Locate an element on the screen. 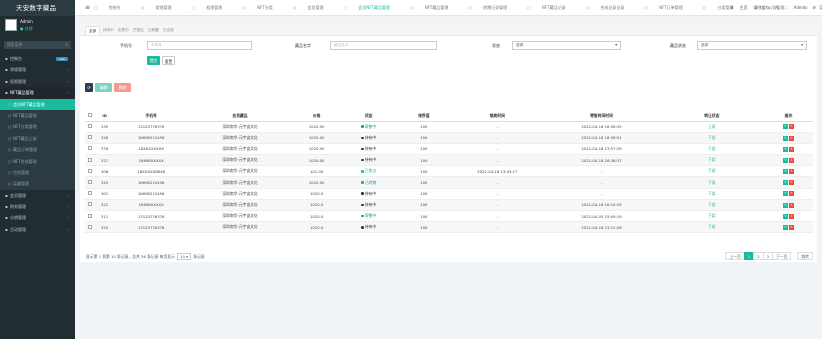  page-size-select: 10 ▾ is located at coordinates (184, 256).